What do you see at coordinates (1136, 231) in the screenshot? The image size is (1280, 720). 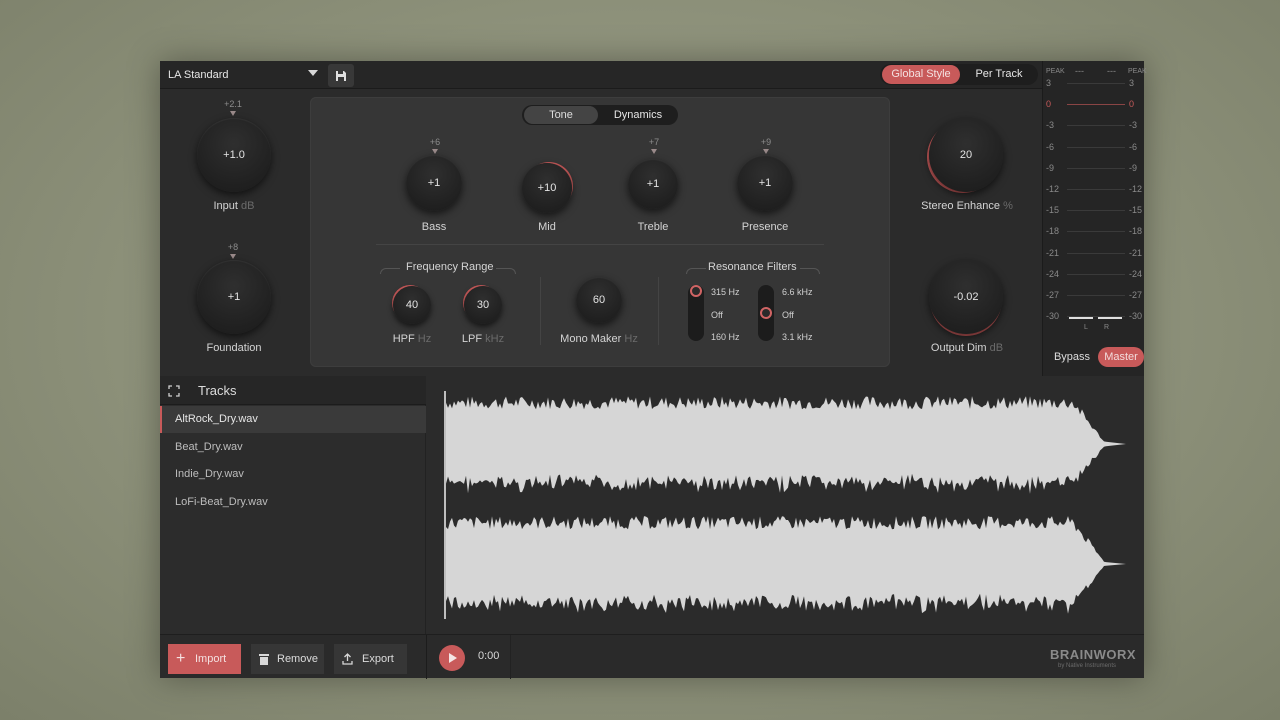 I see `meter-scale-label-right: -18` at bounding box center [1136, 231].